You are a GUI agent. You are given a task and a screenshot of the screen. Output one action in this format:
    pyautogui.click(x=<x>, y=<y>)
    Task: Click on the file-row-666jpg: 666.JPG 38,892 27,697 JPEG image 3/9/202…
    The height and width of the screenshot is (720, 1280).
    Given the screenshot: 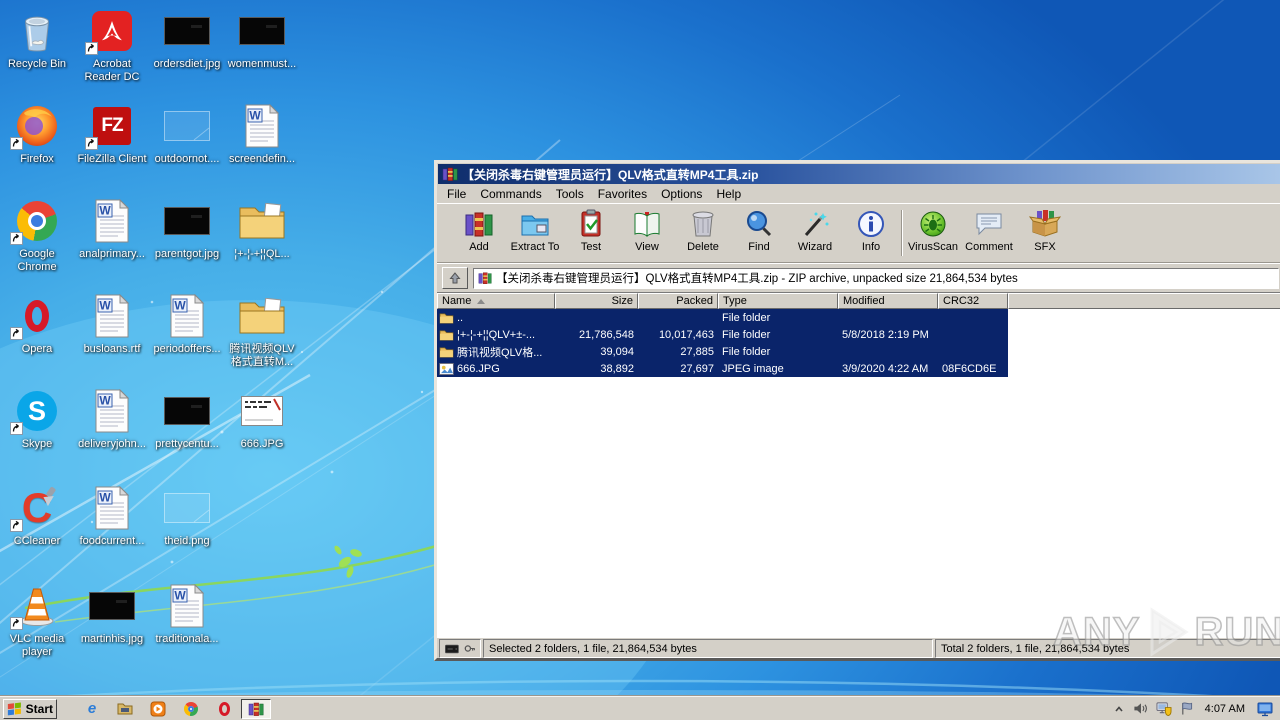 What is the action you would take?
    pyautogui.click(x=722, y=368)
    